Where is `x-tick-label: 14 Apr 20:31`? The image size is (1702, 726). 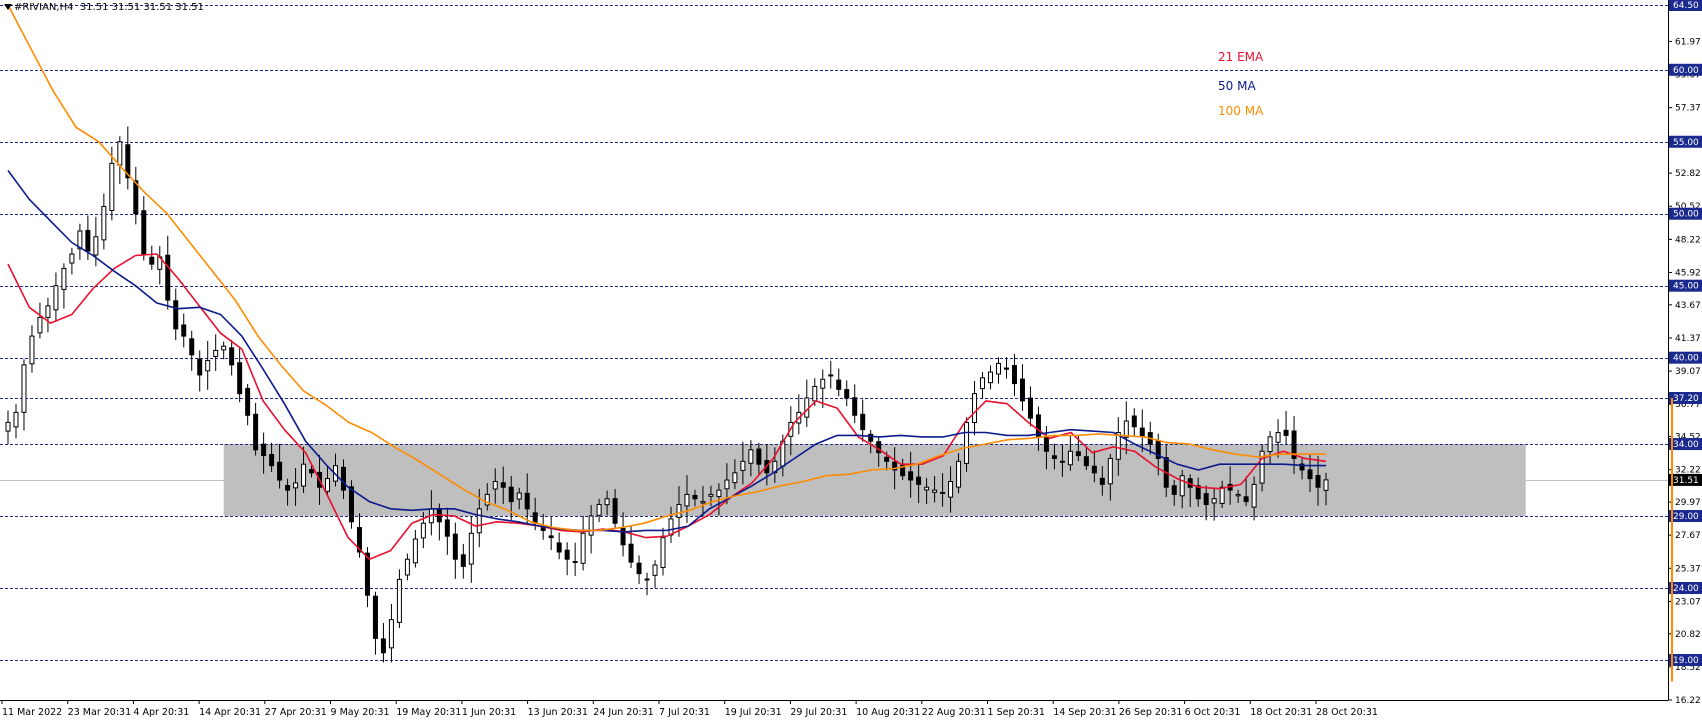 x-tick-label: 14 Apr 20:31 is located at coordinates (230, 712).